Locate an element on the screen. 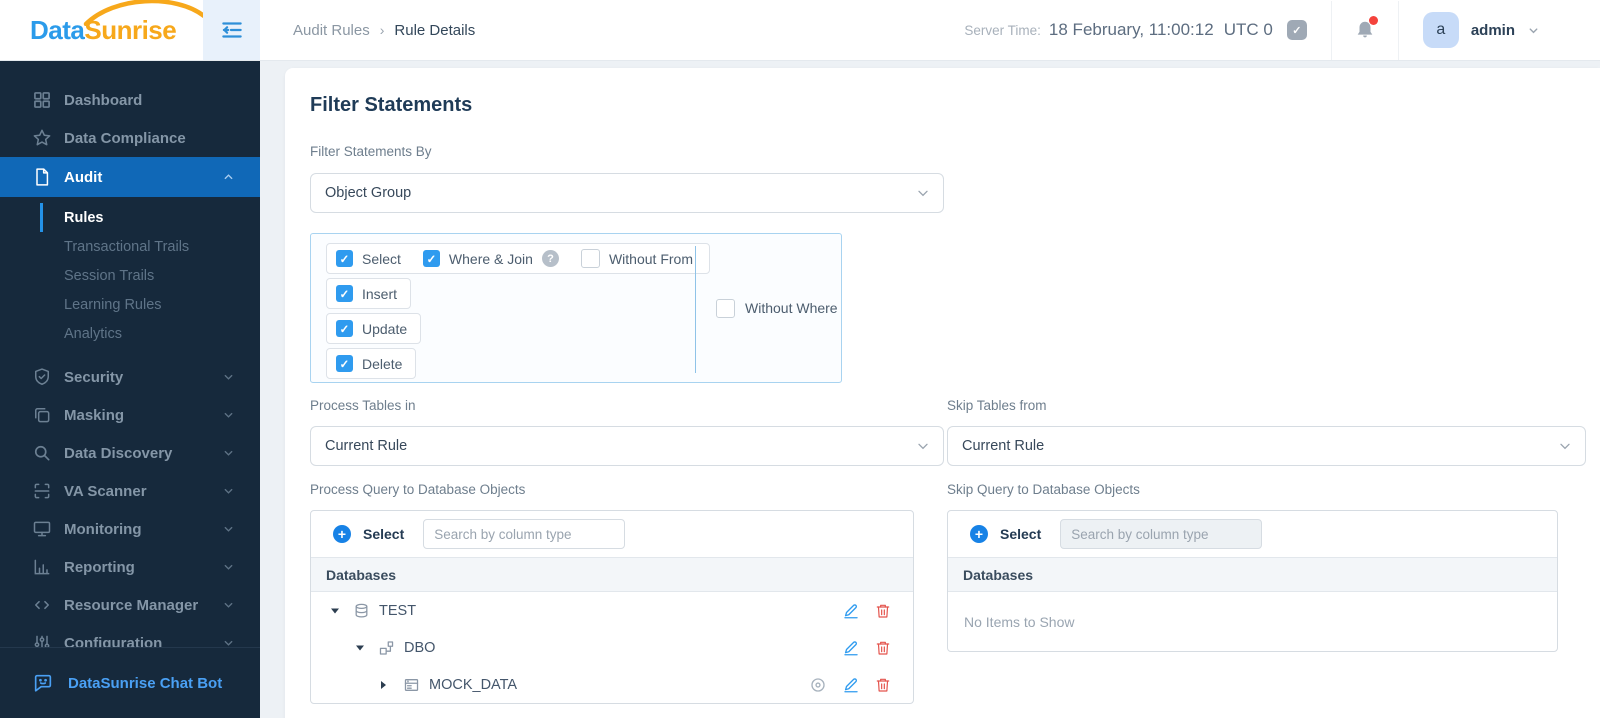 The height and width of the screenshot is (718, 1600). masking-icon is located at coordinates (42, 415).